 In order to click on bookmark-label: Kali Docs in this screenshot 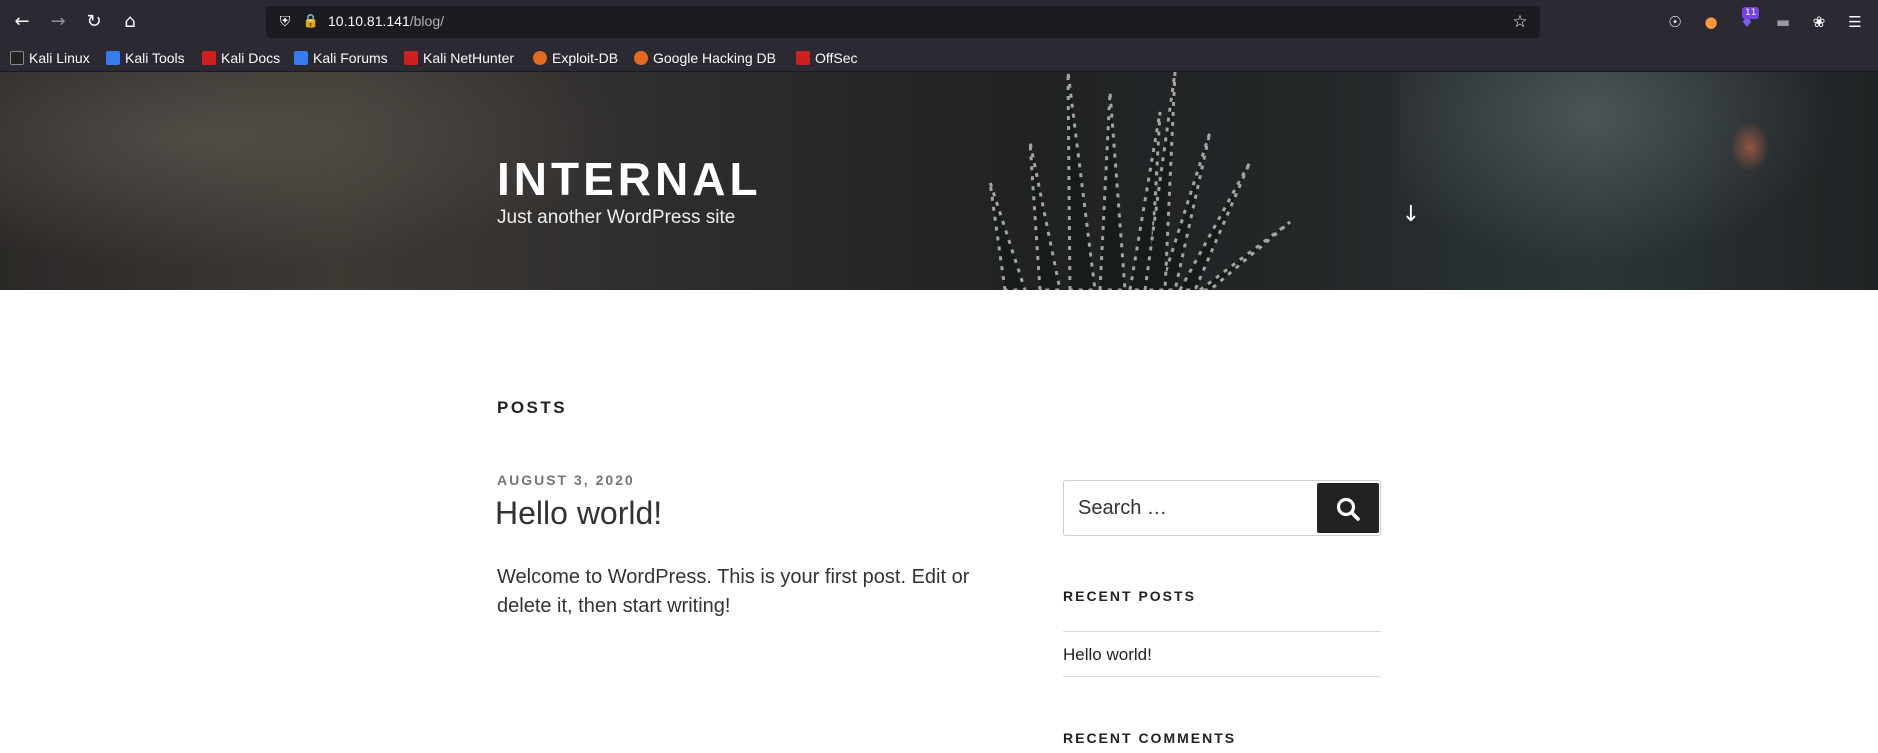, I will do `click(251, 58)`.